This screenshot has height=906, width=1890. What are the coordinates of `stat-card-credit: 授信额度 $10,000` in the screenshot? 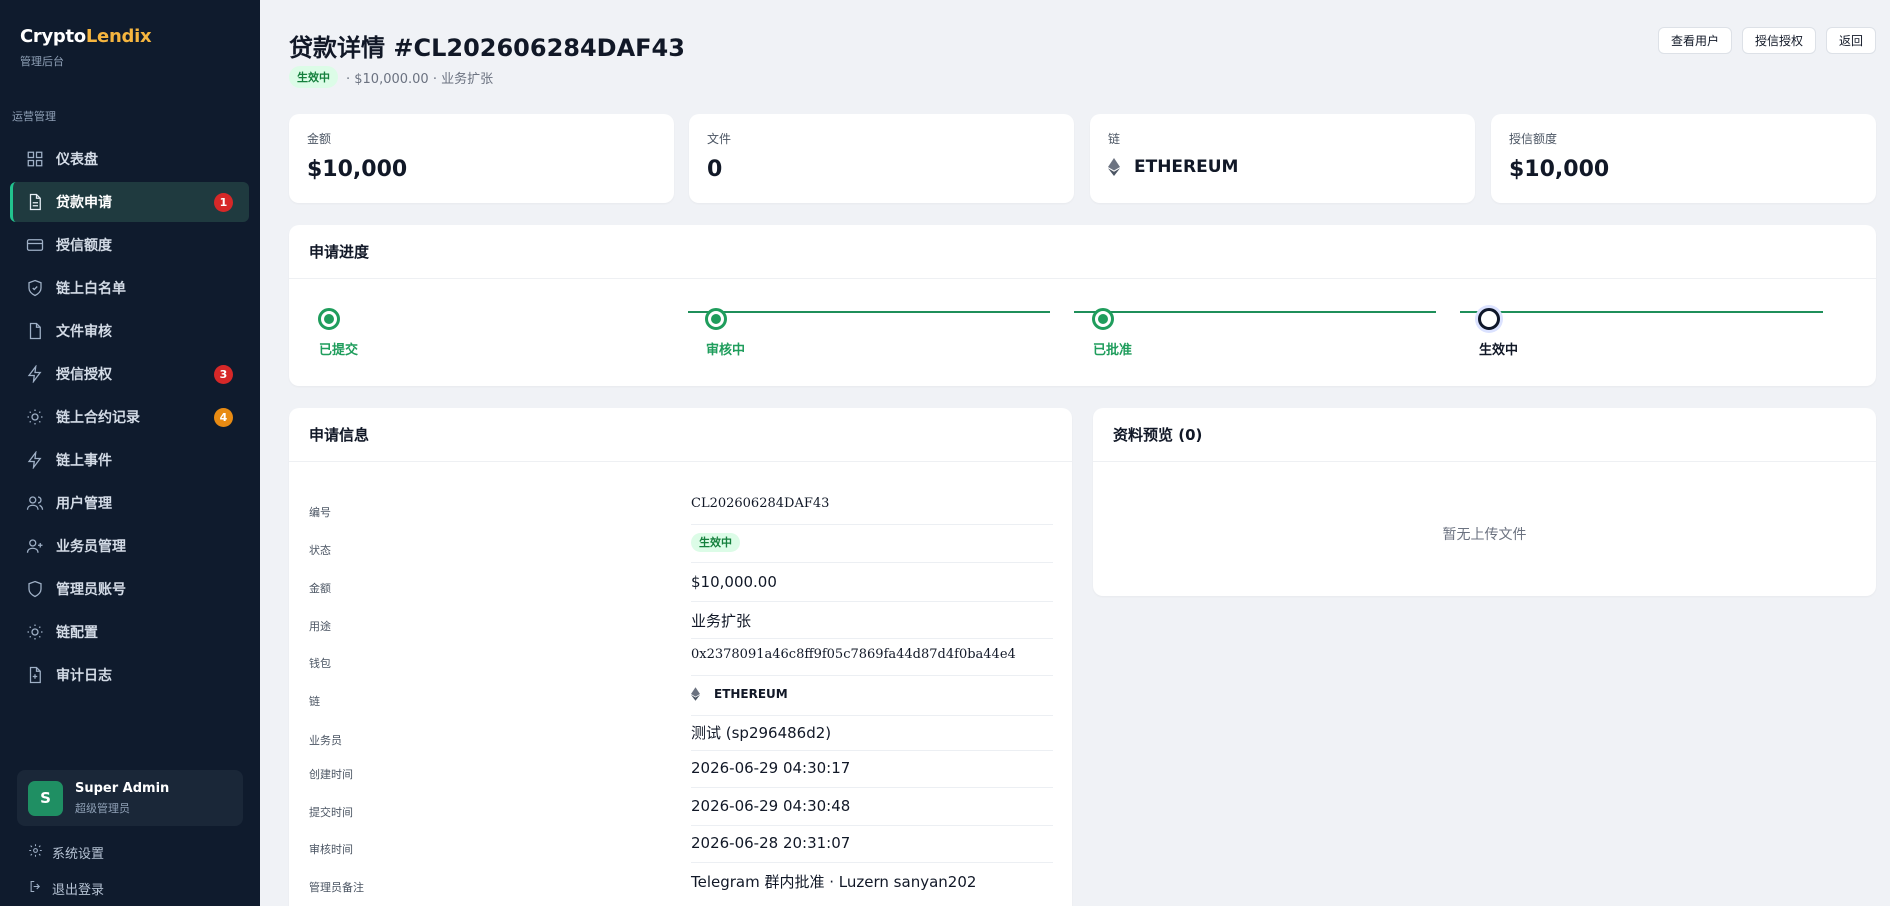 It's located at (1683, 158).